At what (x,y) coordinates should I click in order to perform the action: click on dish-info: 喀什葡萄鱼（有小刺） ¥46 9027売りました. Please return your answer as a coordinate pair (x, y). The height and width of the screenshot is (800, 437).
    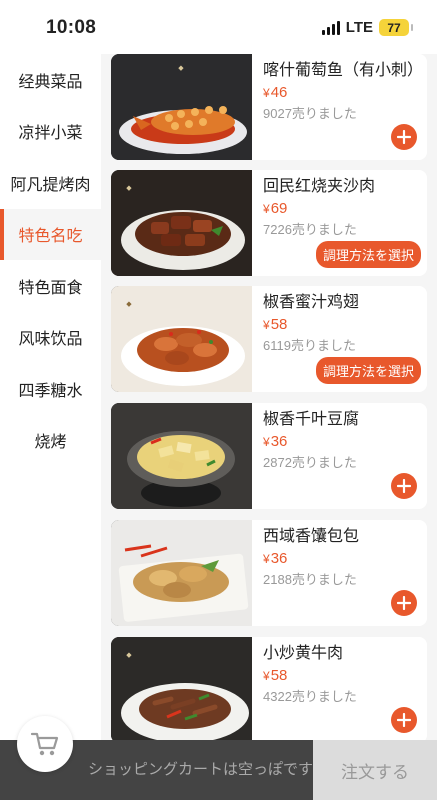
    Looking at the image, I should click on (343, 91).